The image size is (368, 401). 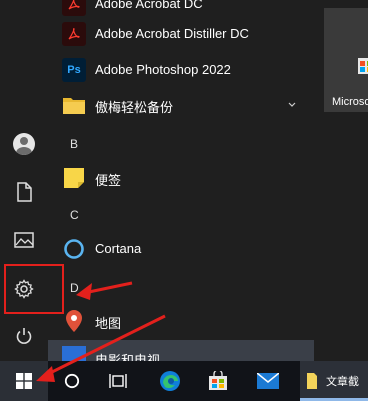 What do you see at coordinates (101, 348) in the screenshot?
I see `arrow-to-start` at bounding box center [101, 348].